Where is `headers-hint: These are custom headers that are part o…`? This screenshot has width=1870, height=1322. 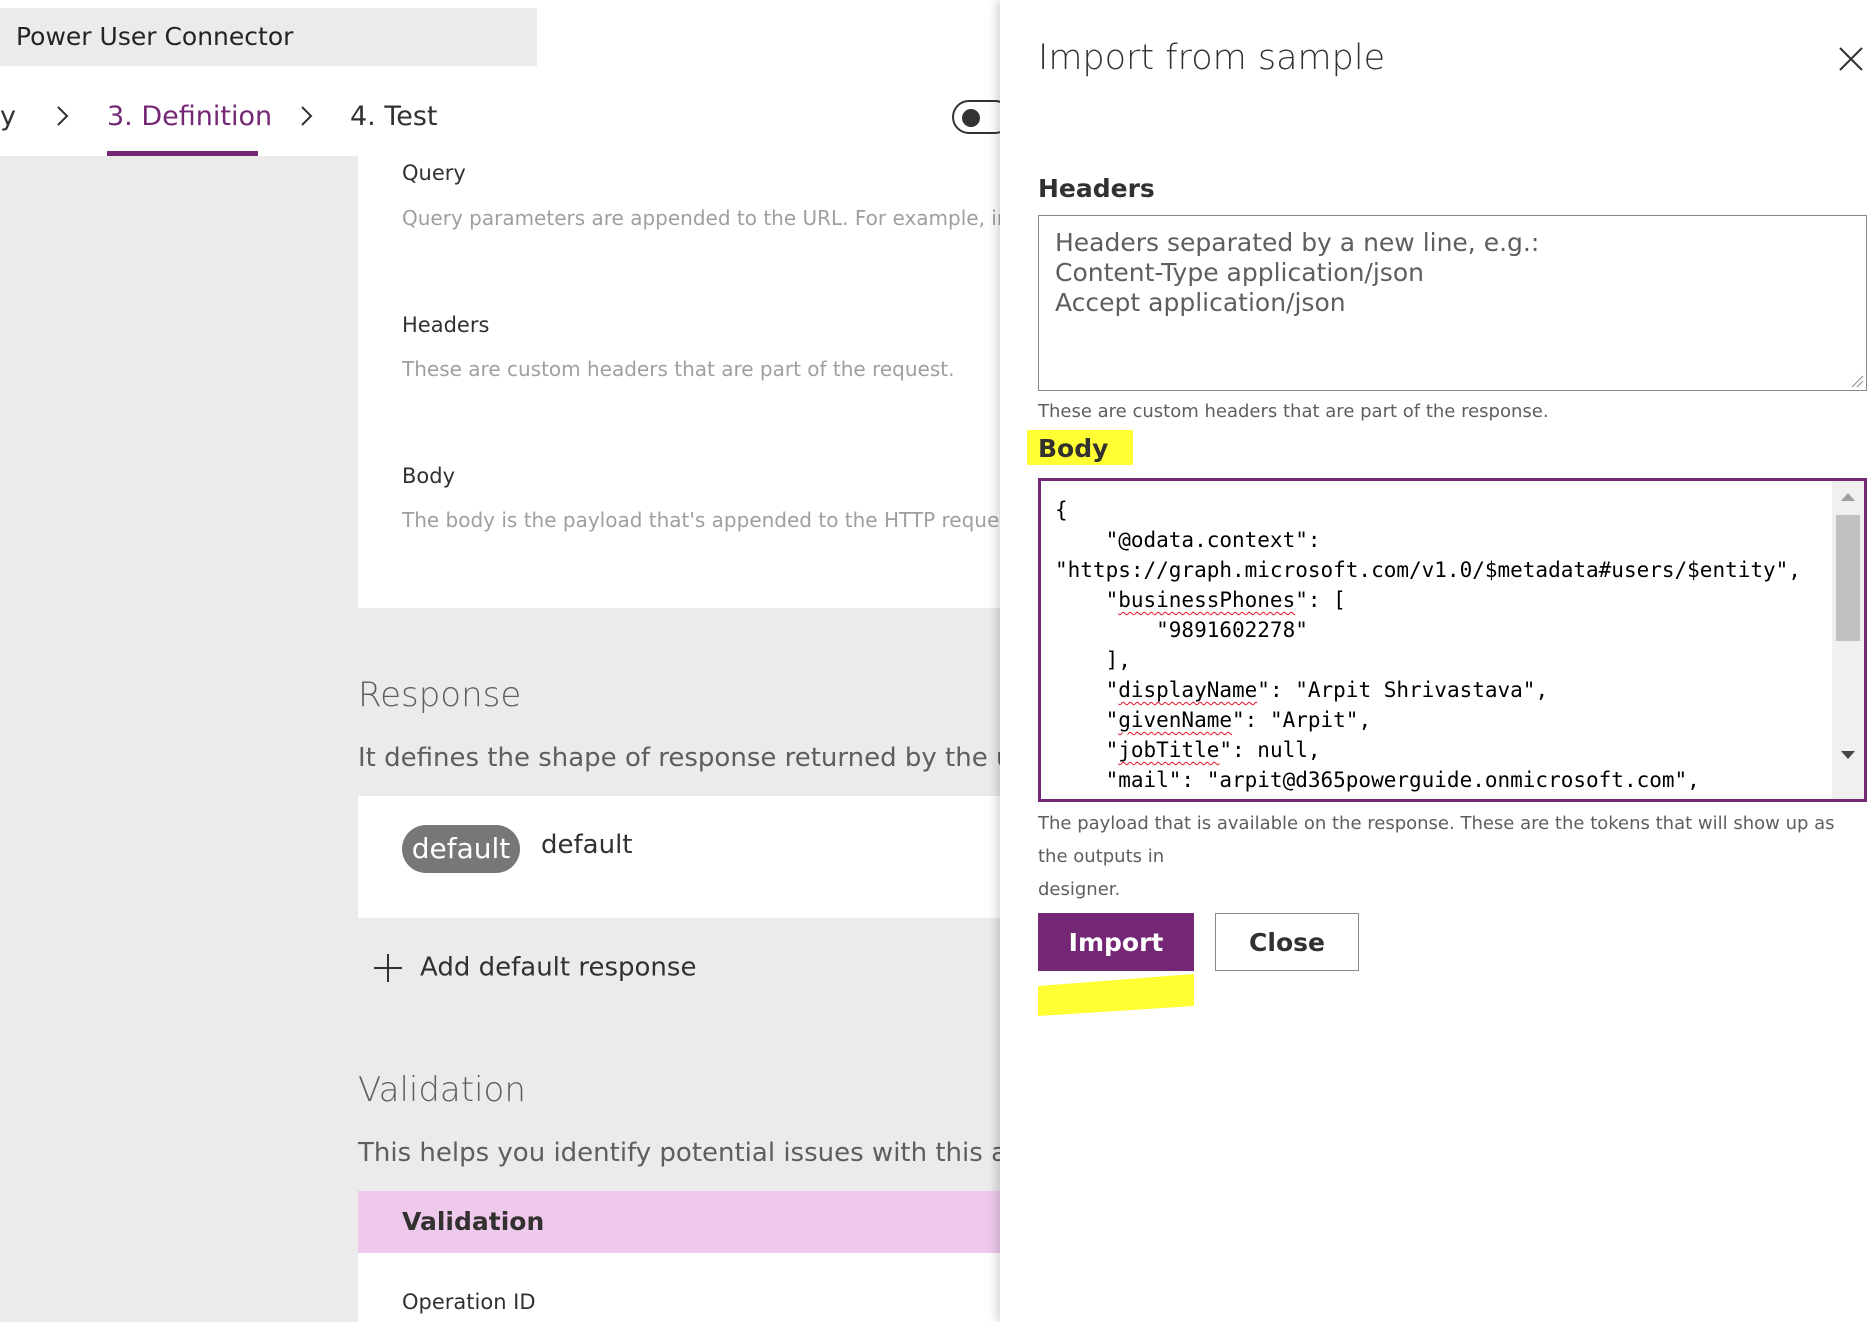 headers-hint: These are custom headers that are part o… is located at coordinates (678, 369).